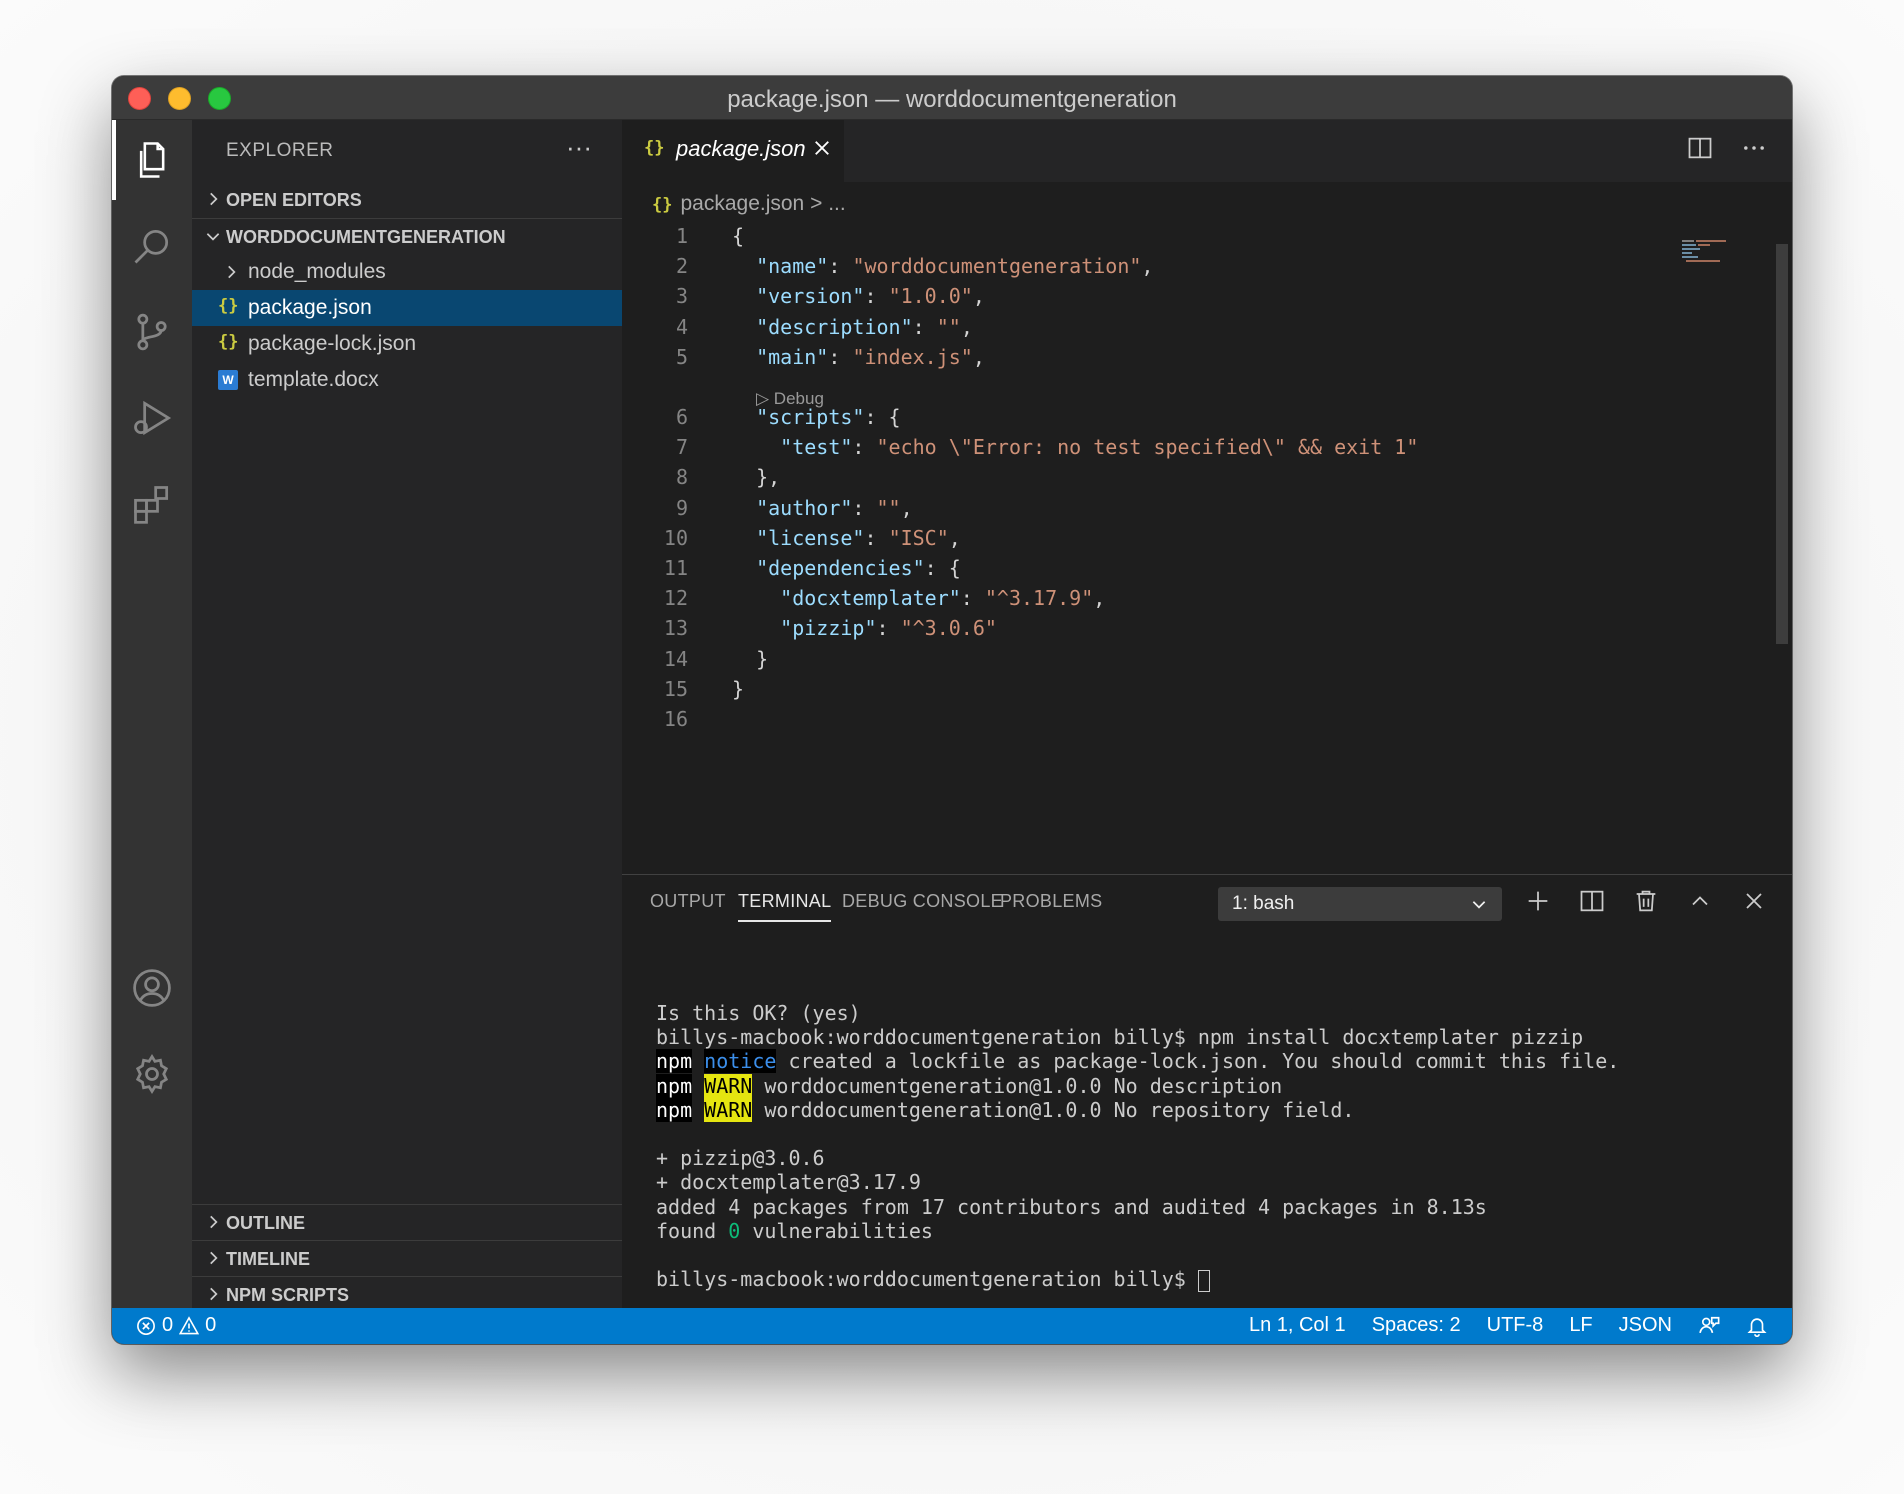 The width and height of the screenshot is (1904, 1494). Describe the element at coordinates (997, 266) in the screenshot. I see `code-token: "worddocumentgeneration"` at that location.